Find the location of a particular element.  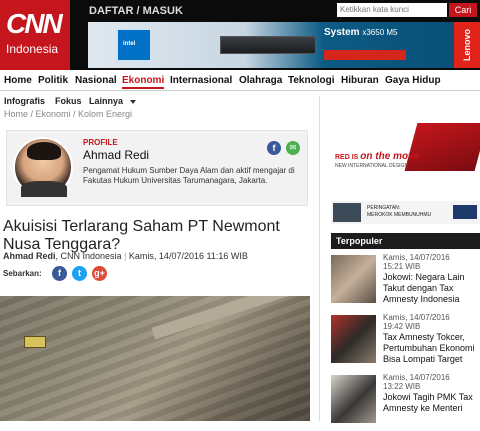

article-date: Kamis, 14/07/2016 11:16 WIB is located at coordinates (188, 256).